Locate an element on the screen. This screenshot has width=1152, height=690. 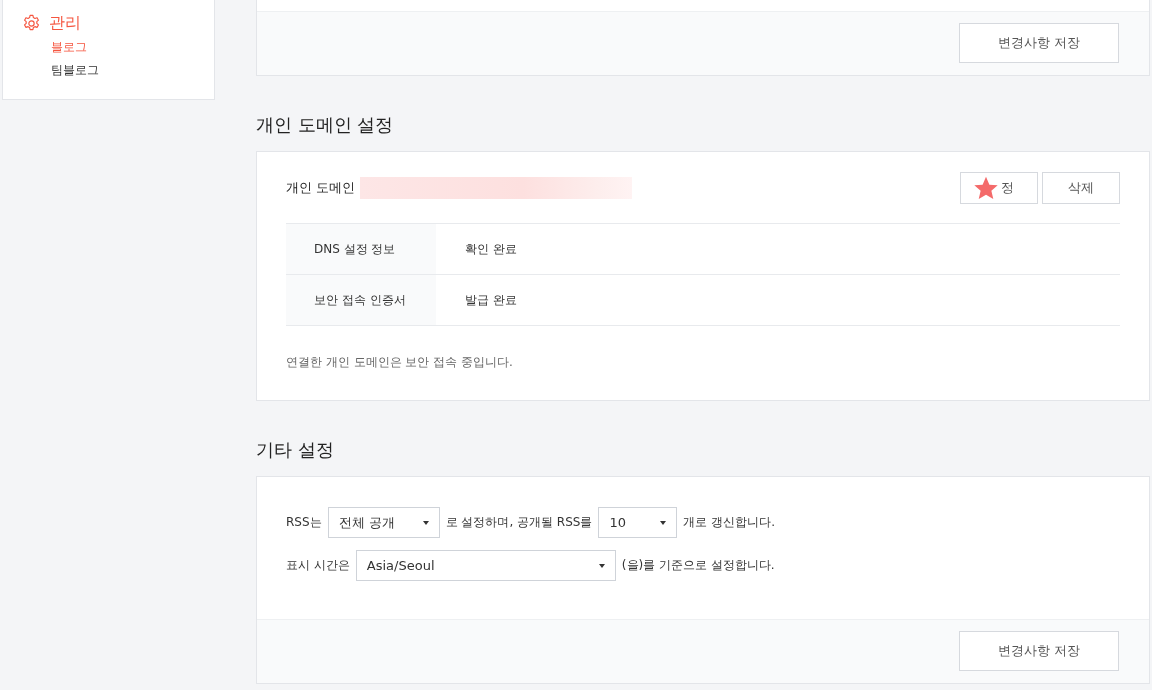
label-text: (을)를 기준으로 설정합니다. is located at coordinates (698, 565).